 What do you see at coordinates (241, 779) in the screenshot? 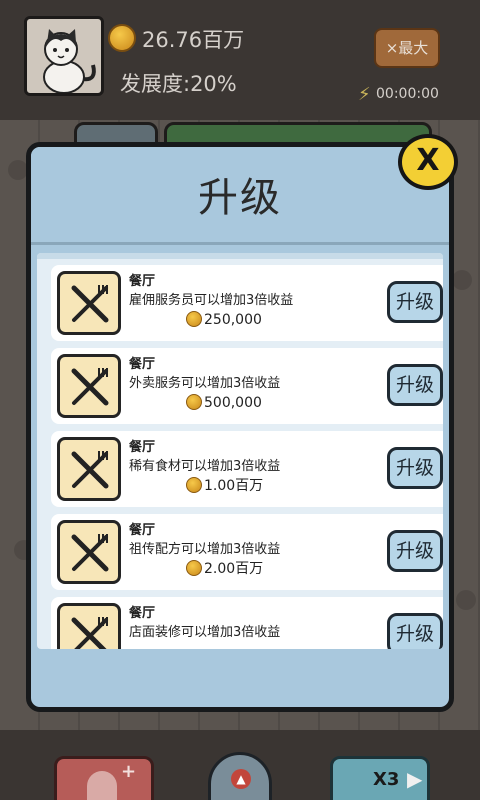
I see `arrow-up-icon: ▲` at bounding box center [241, 779].